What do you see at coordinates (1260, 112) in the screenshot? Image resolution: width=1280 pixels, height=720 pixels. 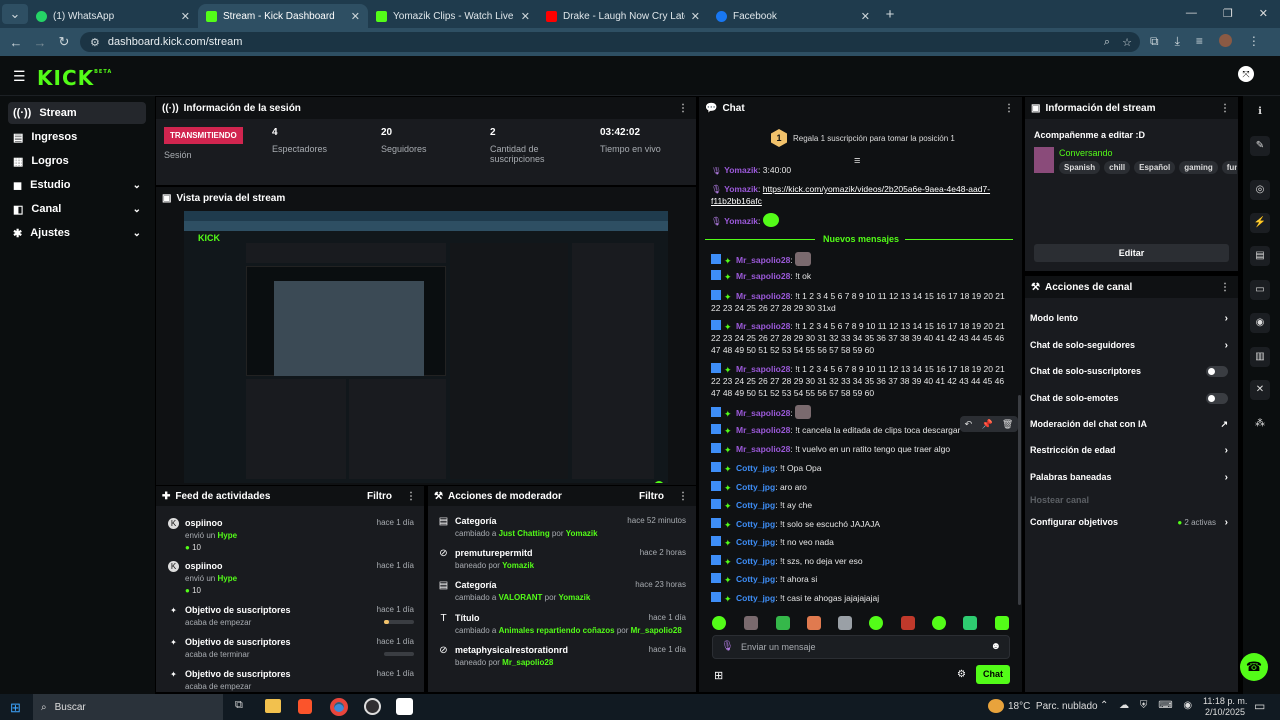 I see `info-icon: ℹ` at bounding box center [1260, 112].